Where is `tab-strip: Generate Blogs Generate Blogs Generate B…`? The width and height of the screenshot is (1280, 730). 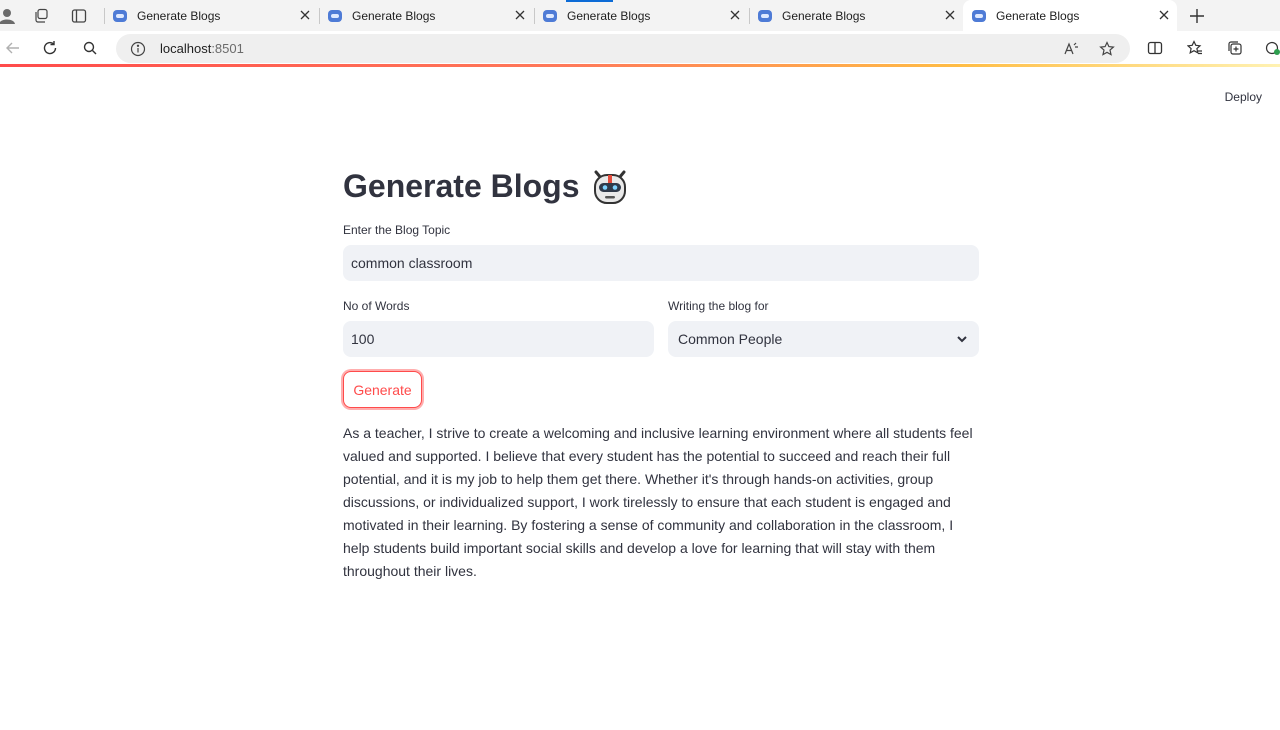
tab-strip: Generate Blogs Generate Blogs Generate B… is located at coordinates (640, 15).